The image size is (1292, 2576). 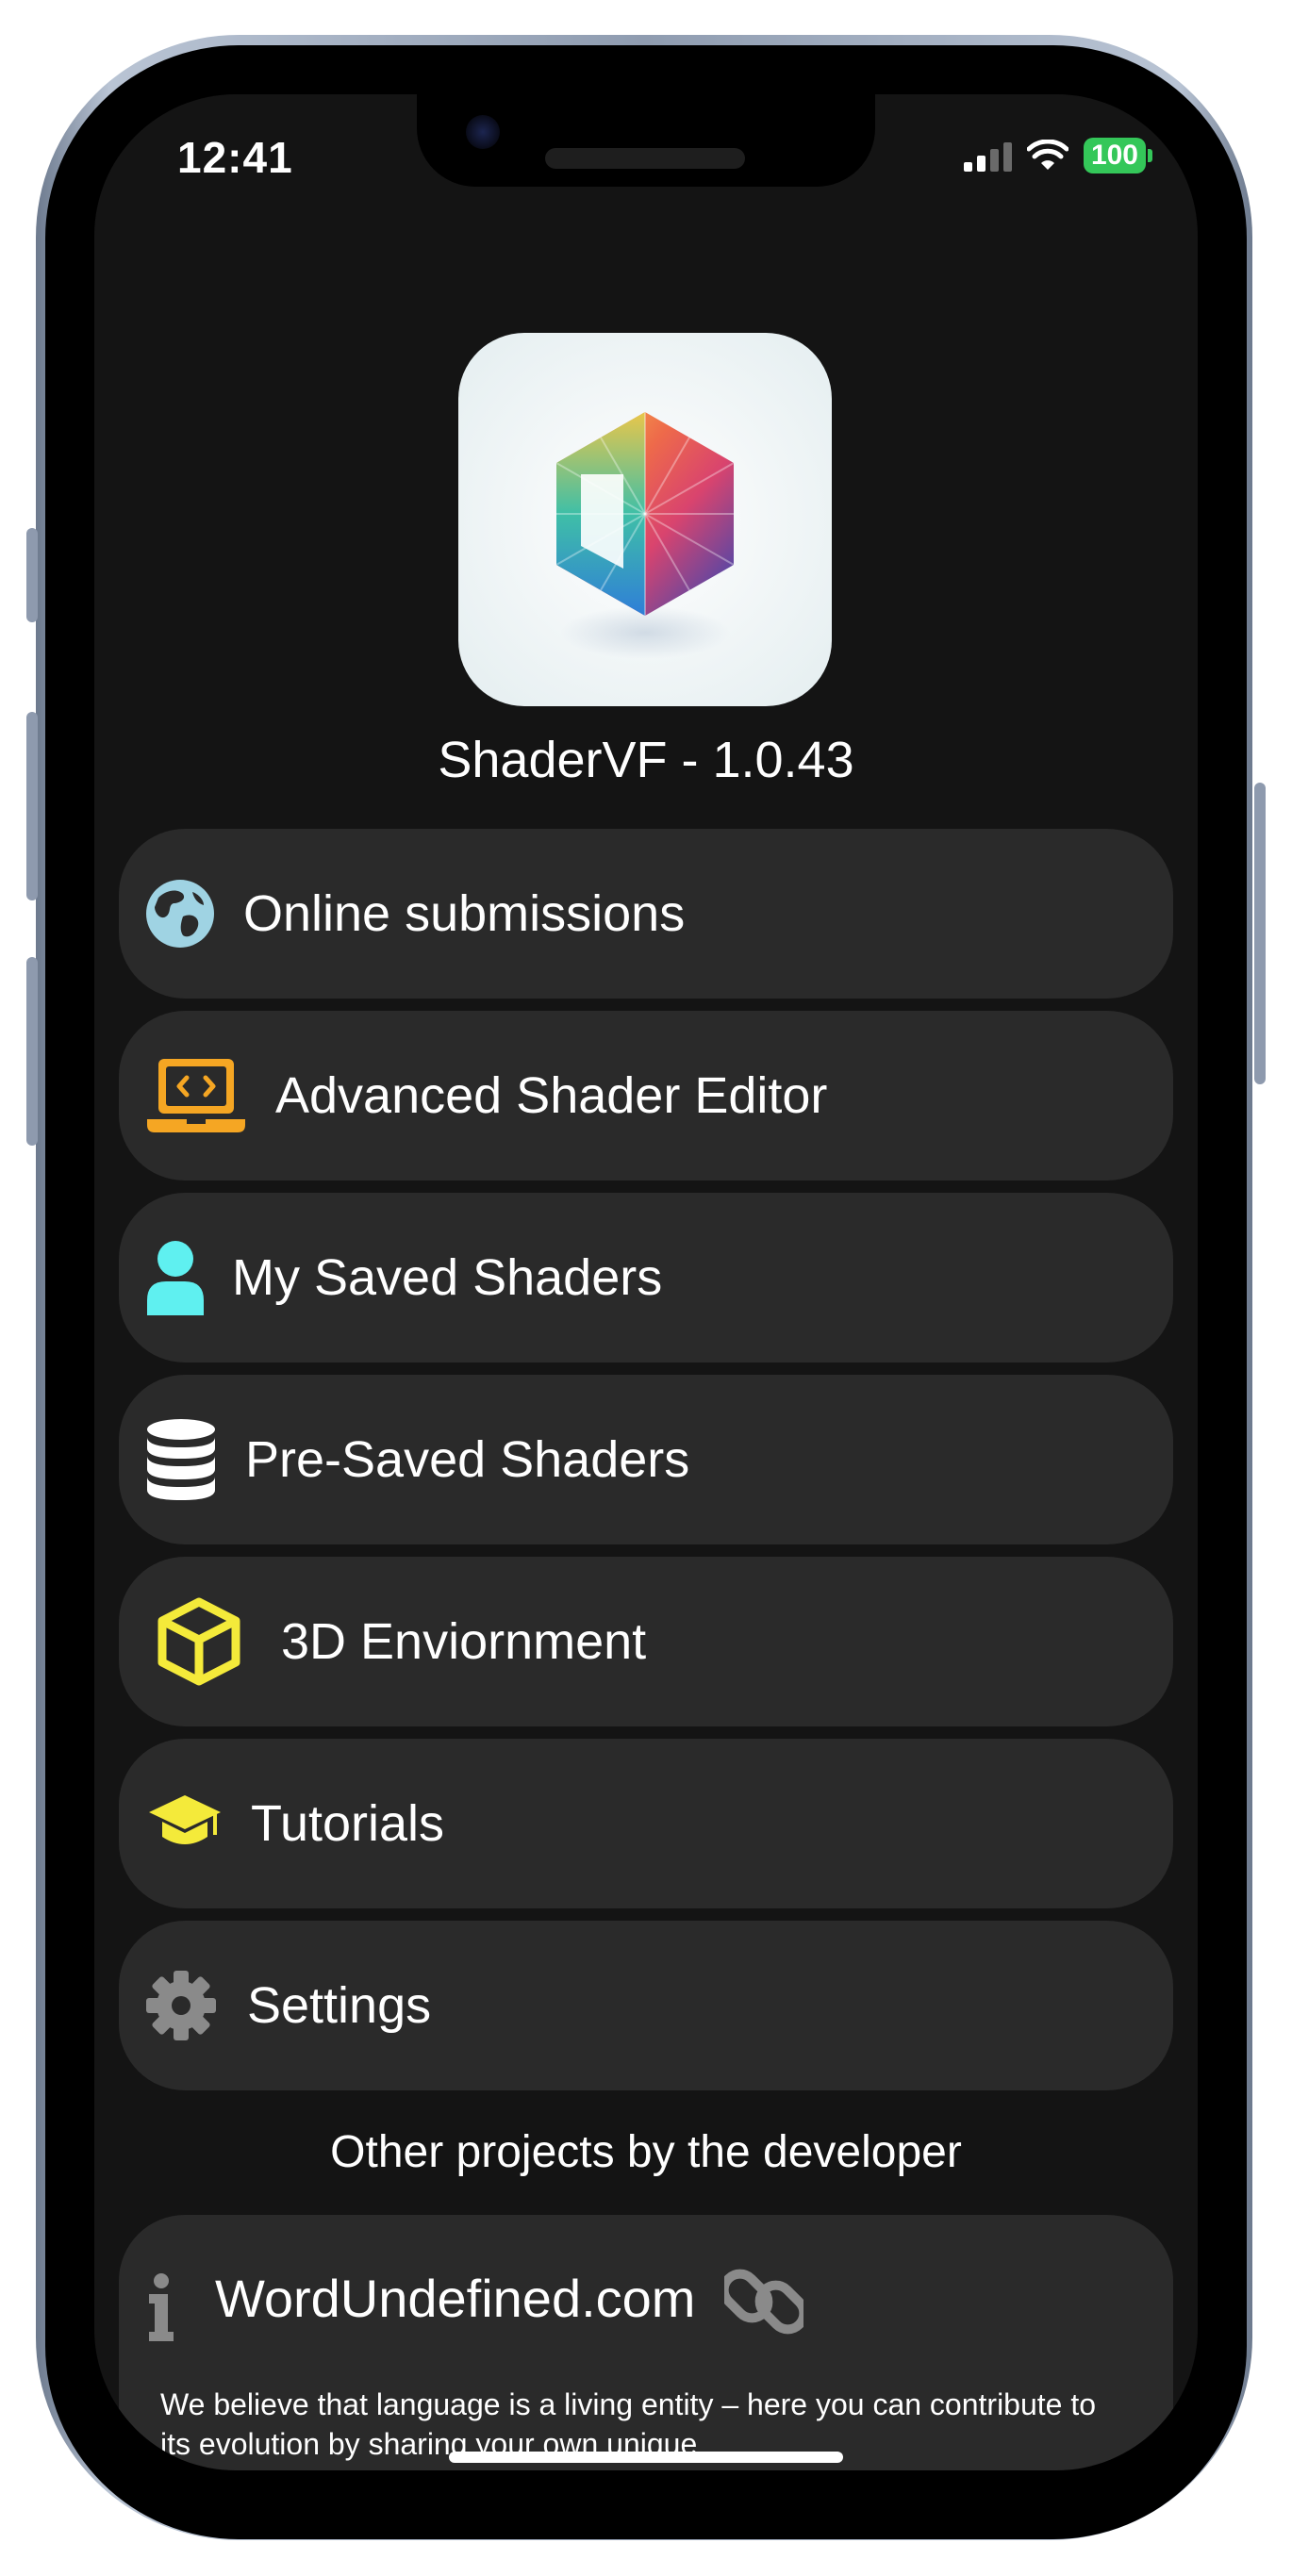 I want to click on mute-switch, so click(x=32, y=575).